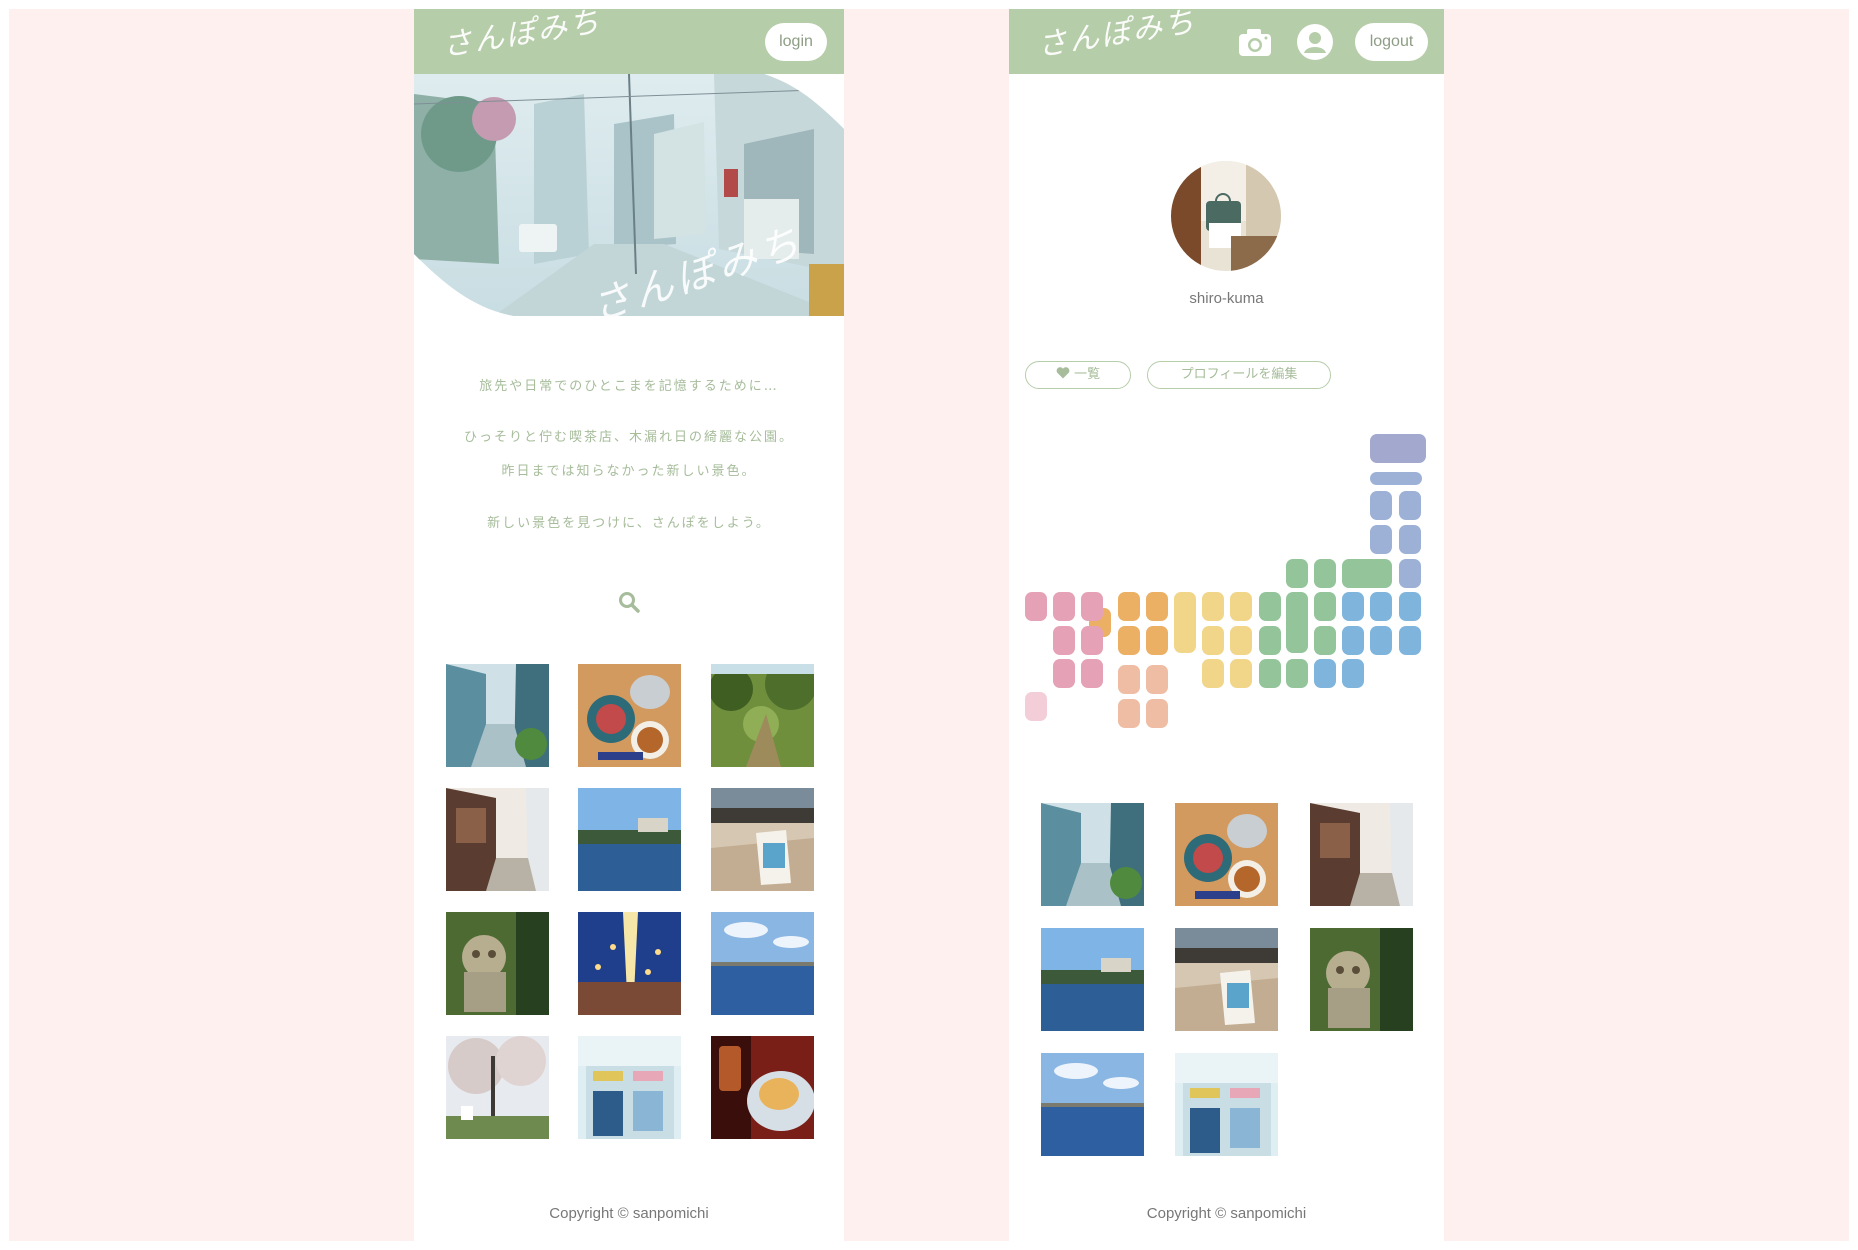 The width and height of the screenshot is (1858, 1250). Describe the element at coordinates (1185, 622) in the screenshot. I see `prefecture-hyogo` at that location.